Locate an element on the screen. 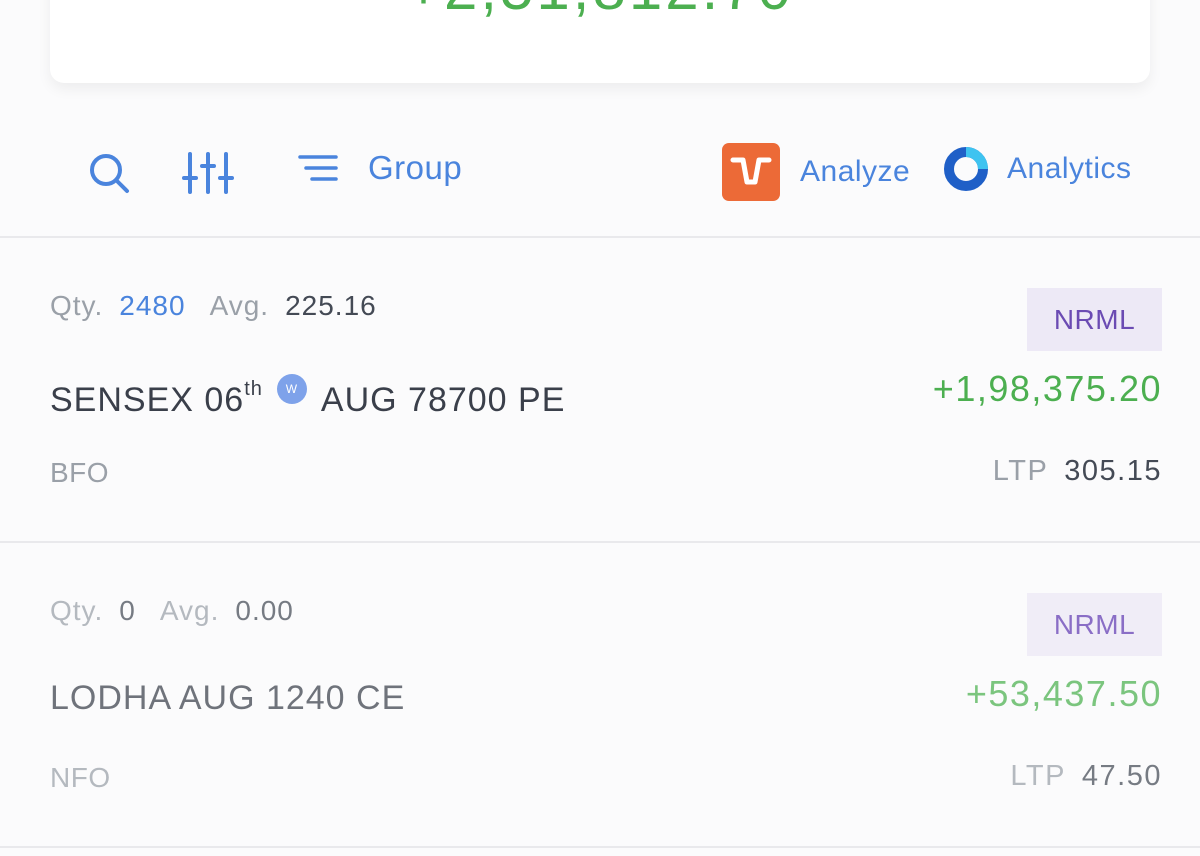  toolbar-divider is located at coordinates (600, 237).